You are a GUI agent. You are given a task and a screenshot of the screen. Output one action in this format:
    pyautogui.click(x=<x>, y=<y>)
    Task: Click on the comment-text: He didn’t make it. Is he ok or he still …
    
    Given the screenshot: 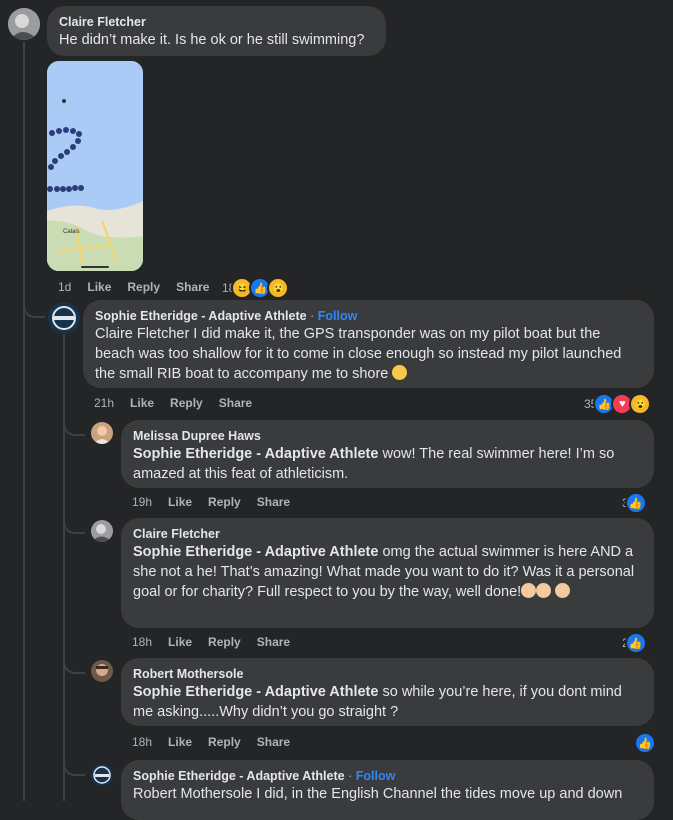 What is the action you would take?
    pyautogui.click(x=212, y=40)
    